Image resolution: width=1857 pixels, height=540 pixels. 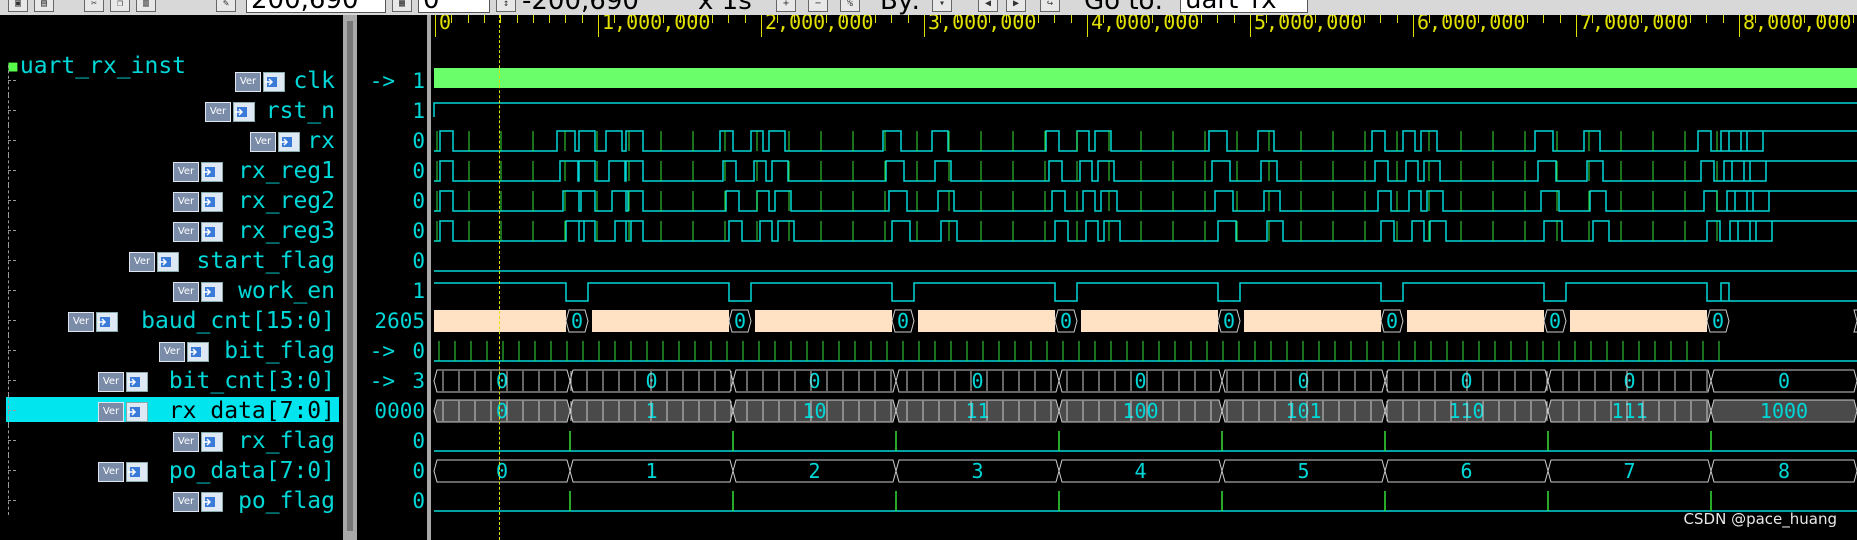 What do you see at coordinates (1124, 8) in the screenshot?
I see `goto-label: Go to:` at bounding box center [1124, 8].